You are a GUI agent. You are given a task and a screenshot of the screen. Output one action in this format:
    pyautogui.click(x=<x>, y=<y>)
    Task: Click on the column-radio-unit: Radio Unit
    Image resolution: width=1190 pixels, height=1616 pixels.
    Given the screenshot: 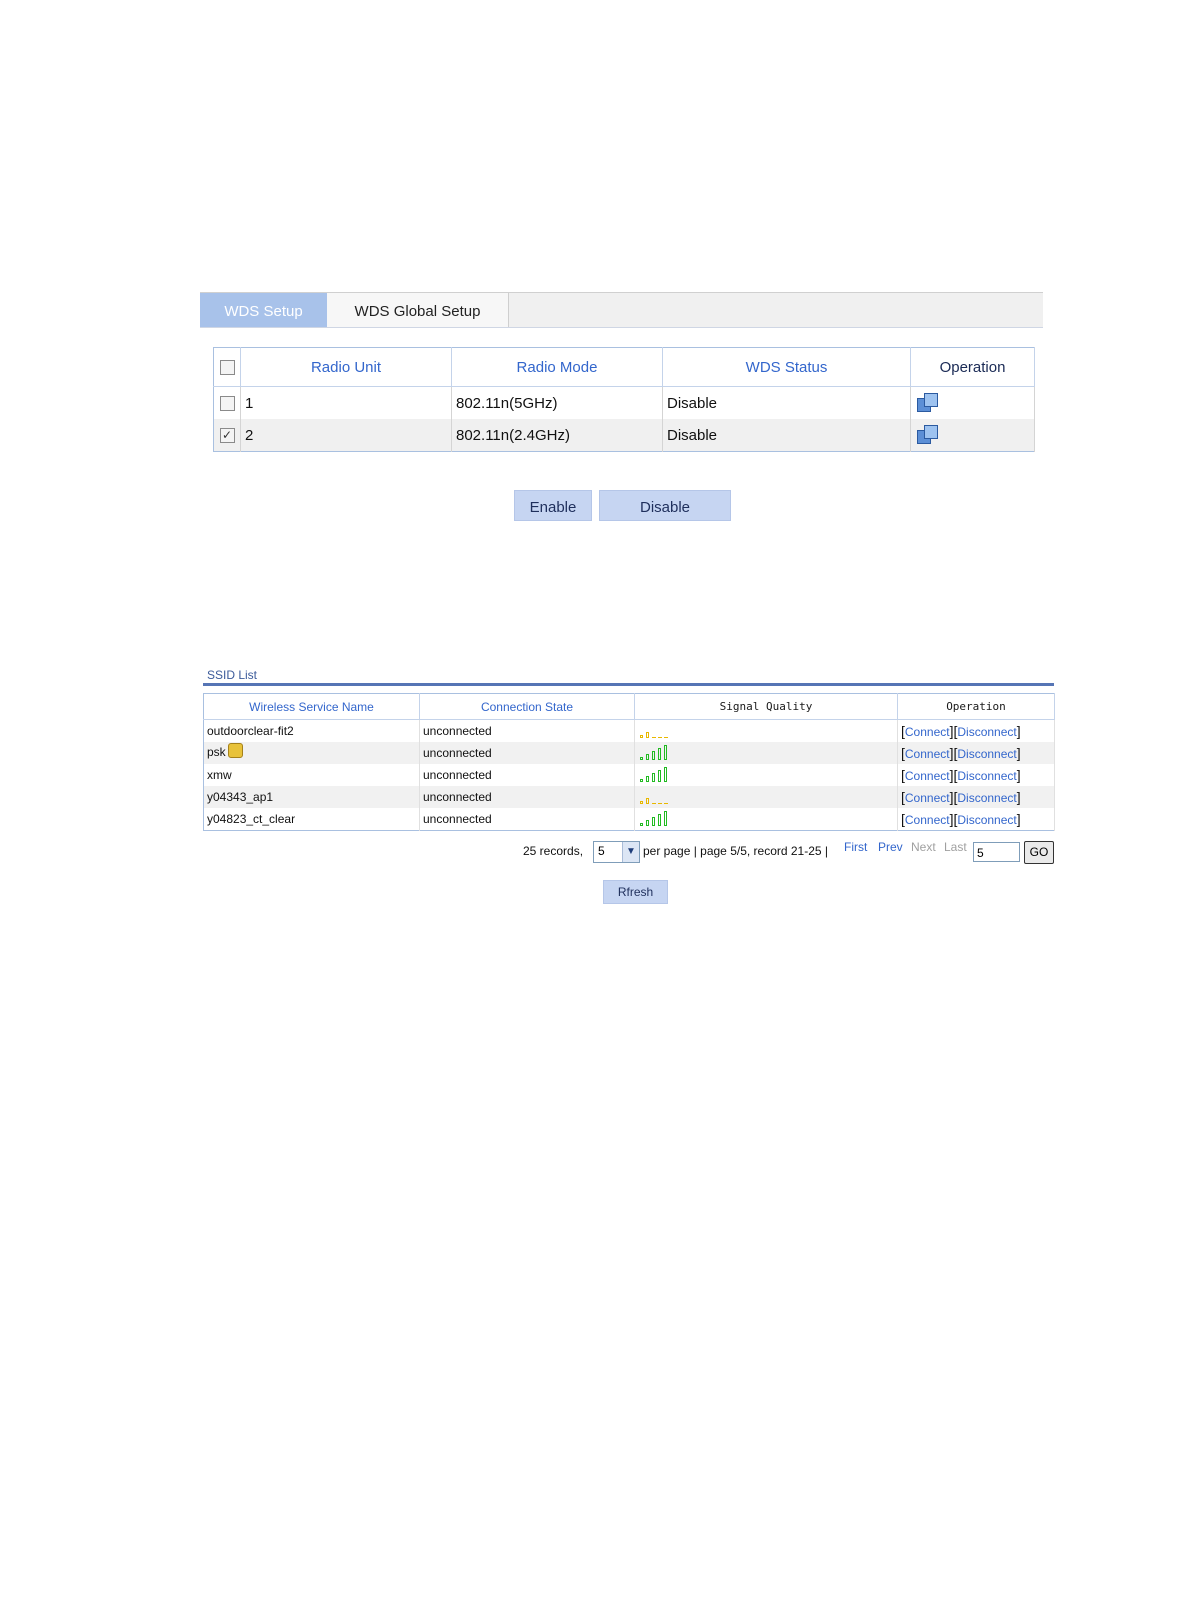 What is the action you would take?
    pyautogui.click(x=346, y=367)
    